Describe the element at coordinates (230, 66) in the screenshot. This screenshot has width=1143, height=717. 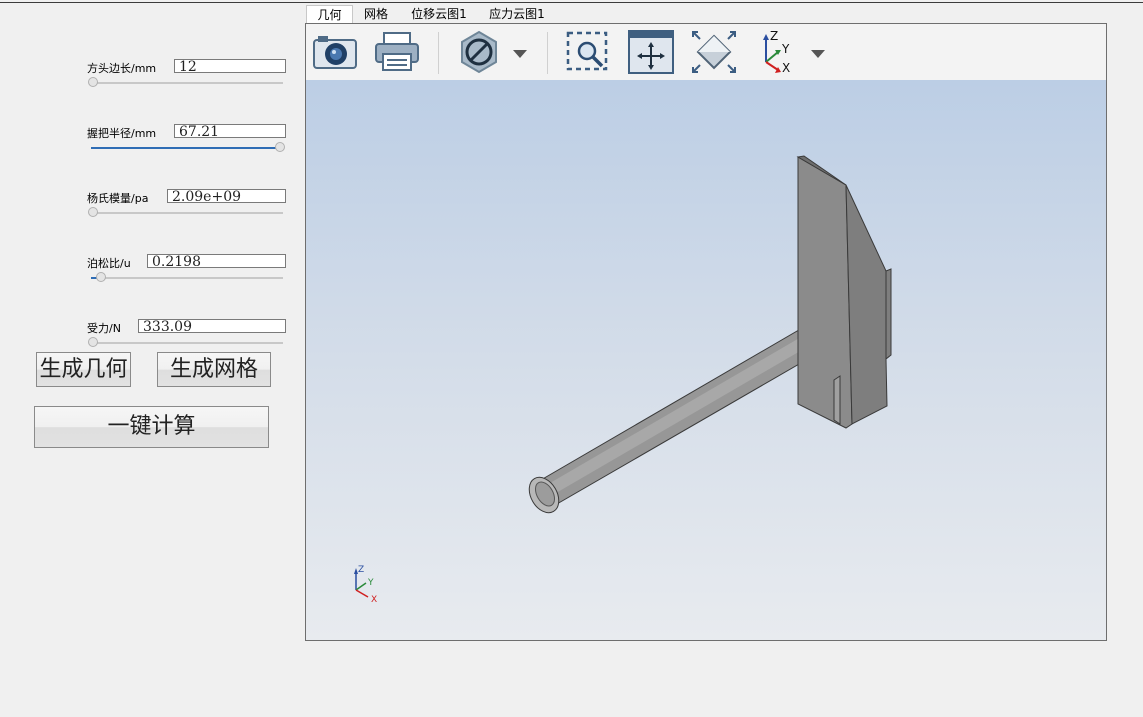
I see `square-side-input: 12` at that location.